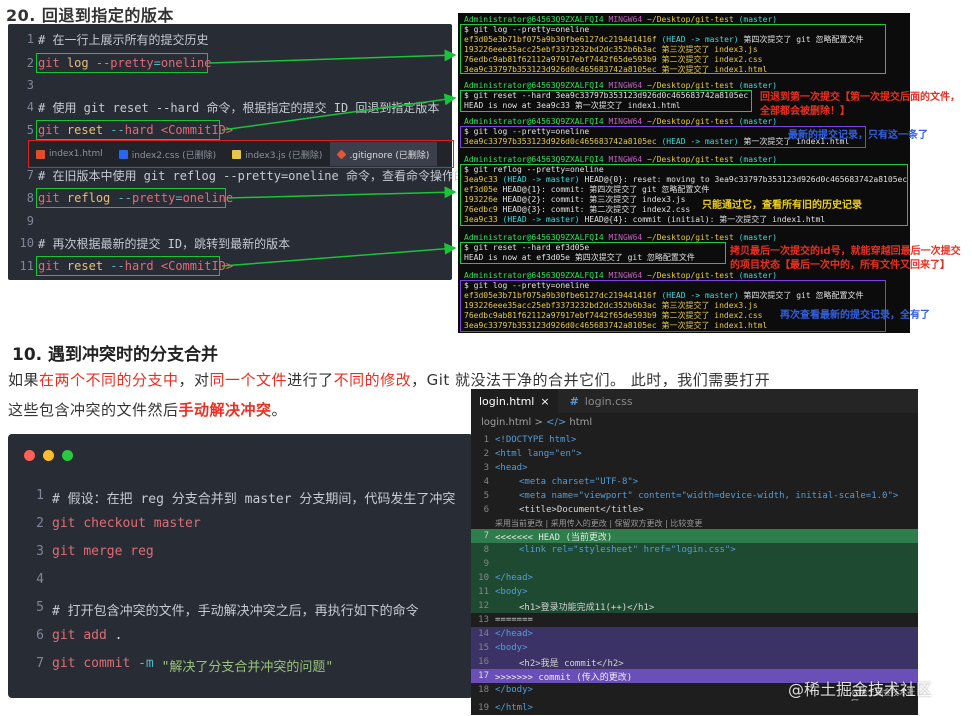 Image resolution: width=972 pixels, height=716 pixels. I want to click on vscode-line: 15 <body>, so click(694, 648).